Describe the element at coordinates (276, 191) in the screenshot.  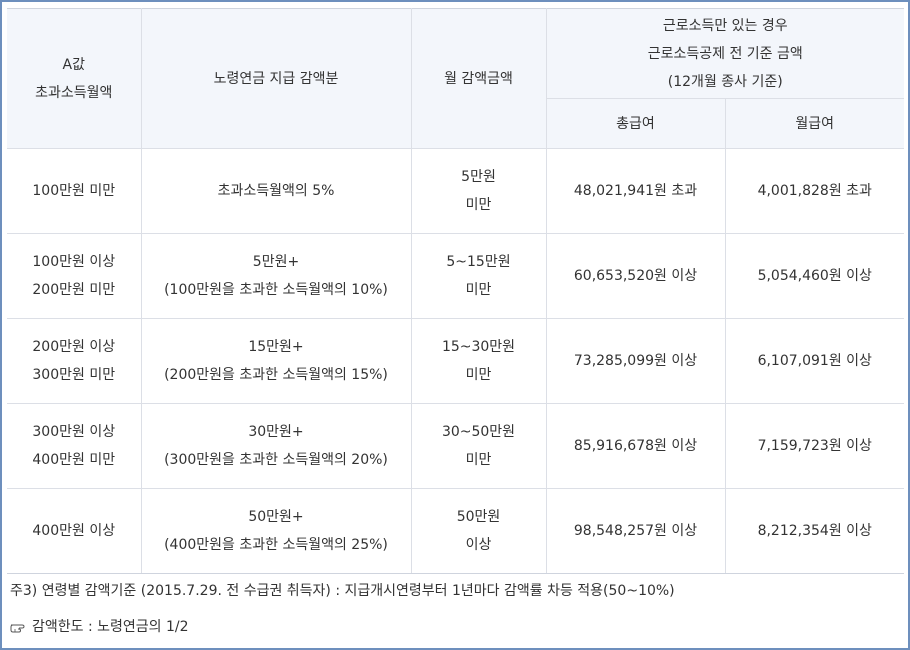
I see `reduction-amount-cell: 초과소득월액의 5%` at that location.